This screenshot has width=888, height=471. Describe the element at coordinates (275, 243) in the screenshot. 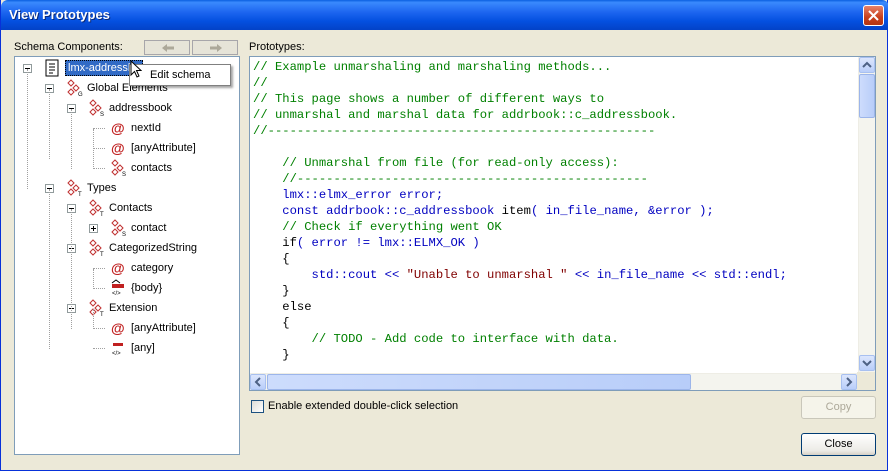

I see `code-token: if` at that location.